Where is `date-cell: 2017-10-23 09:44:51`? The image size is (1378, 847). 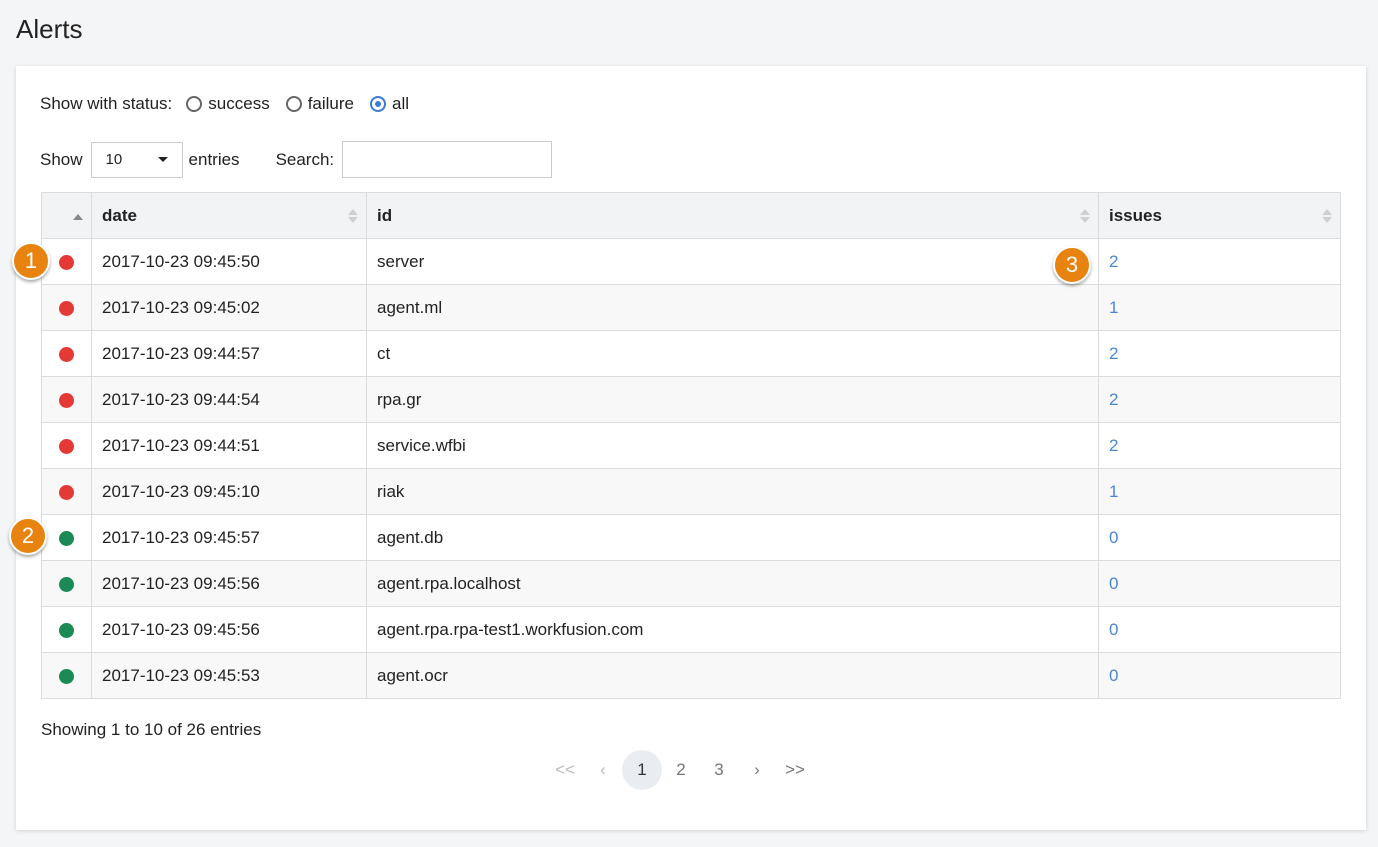
date-cell: 2017-10-23 09:44:51 is located at coordinates (229, 445).